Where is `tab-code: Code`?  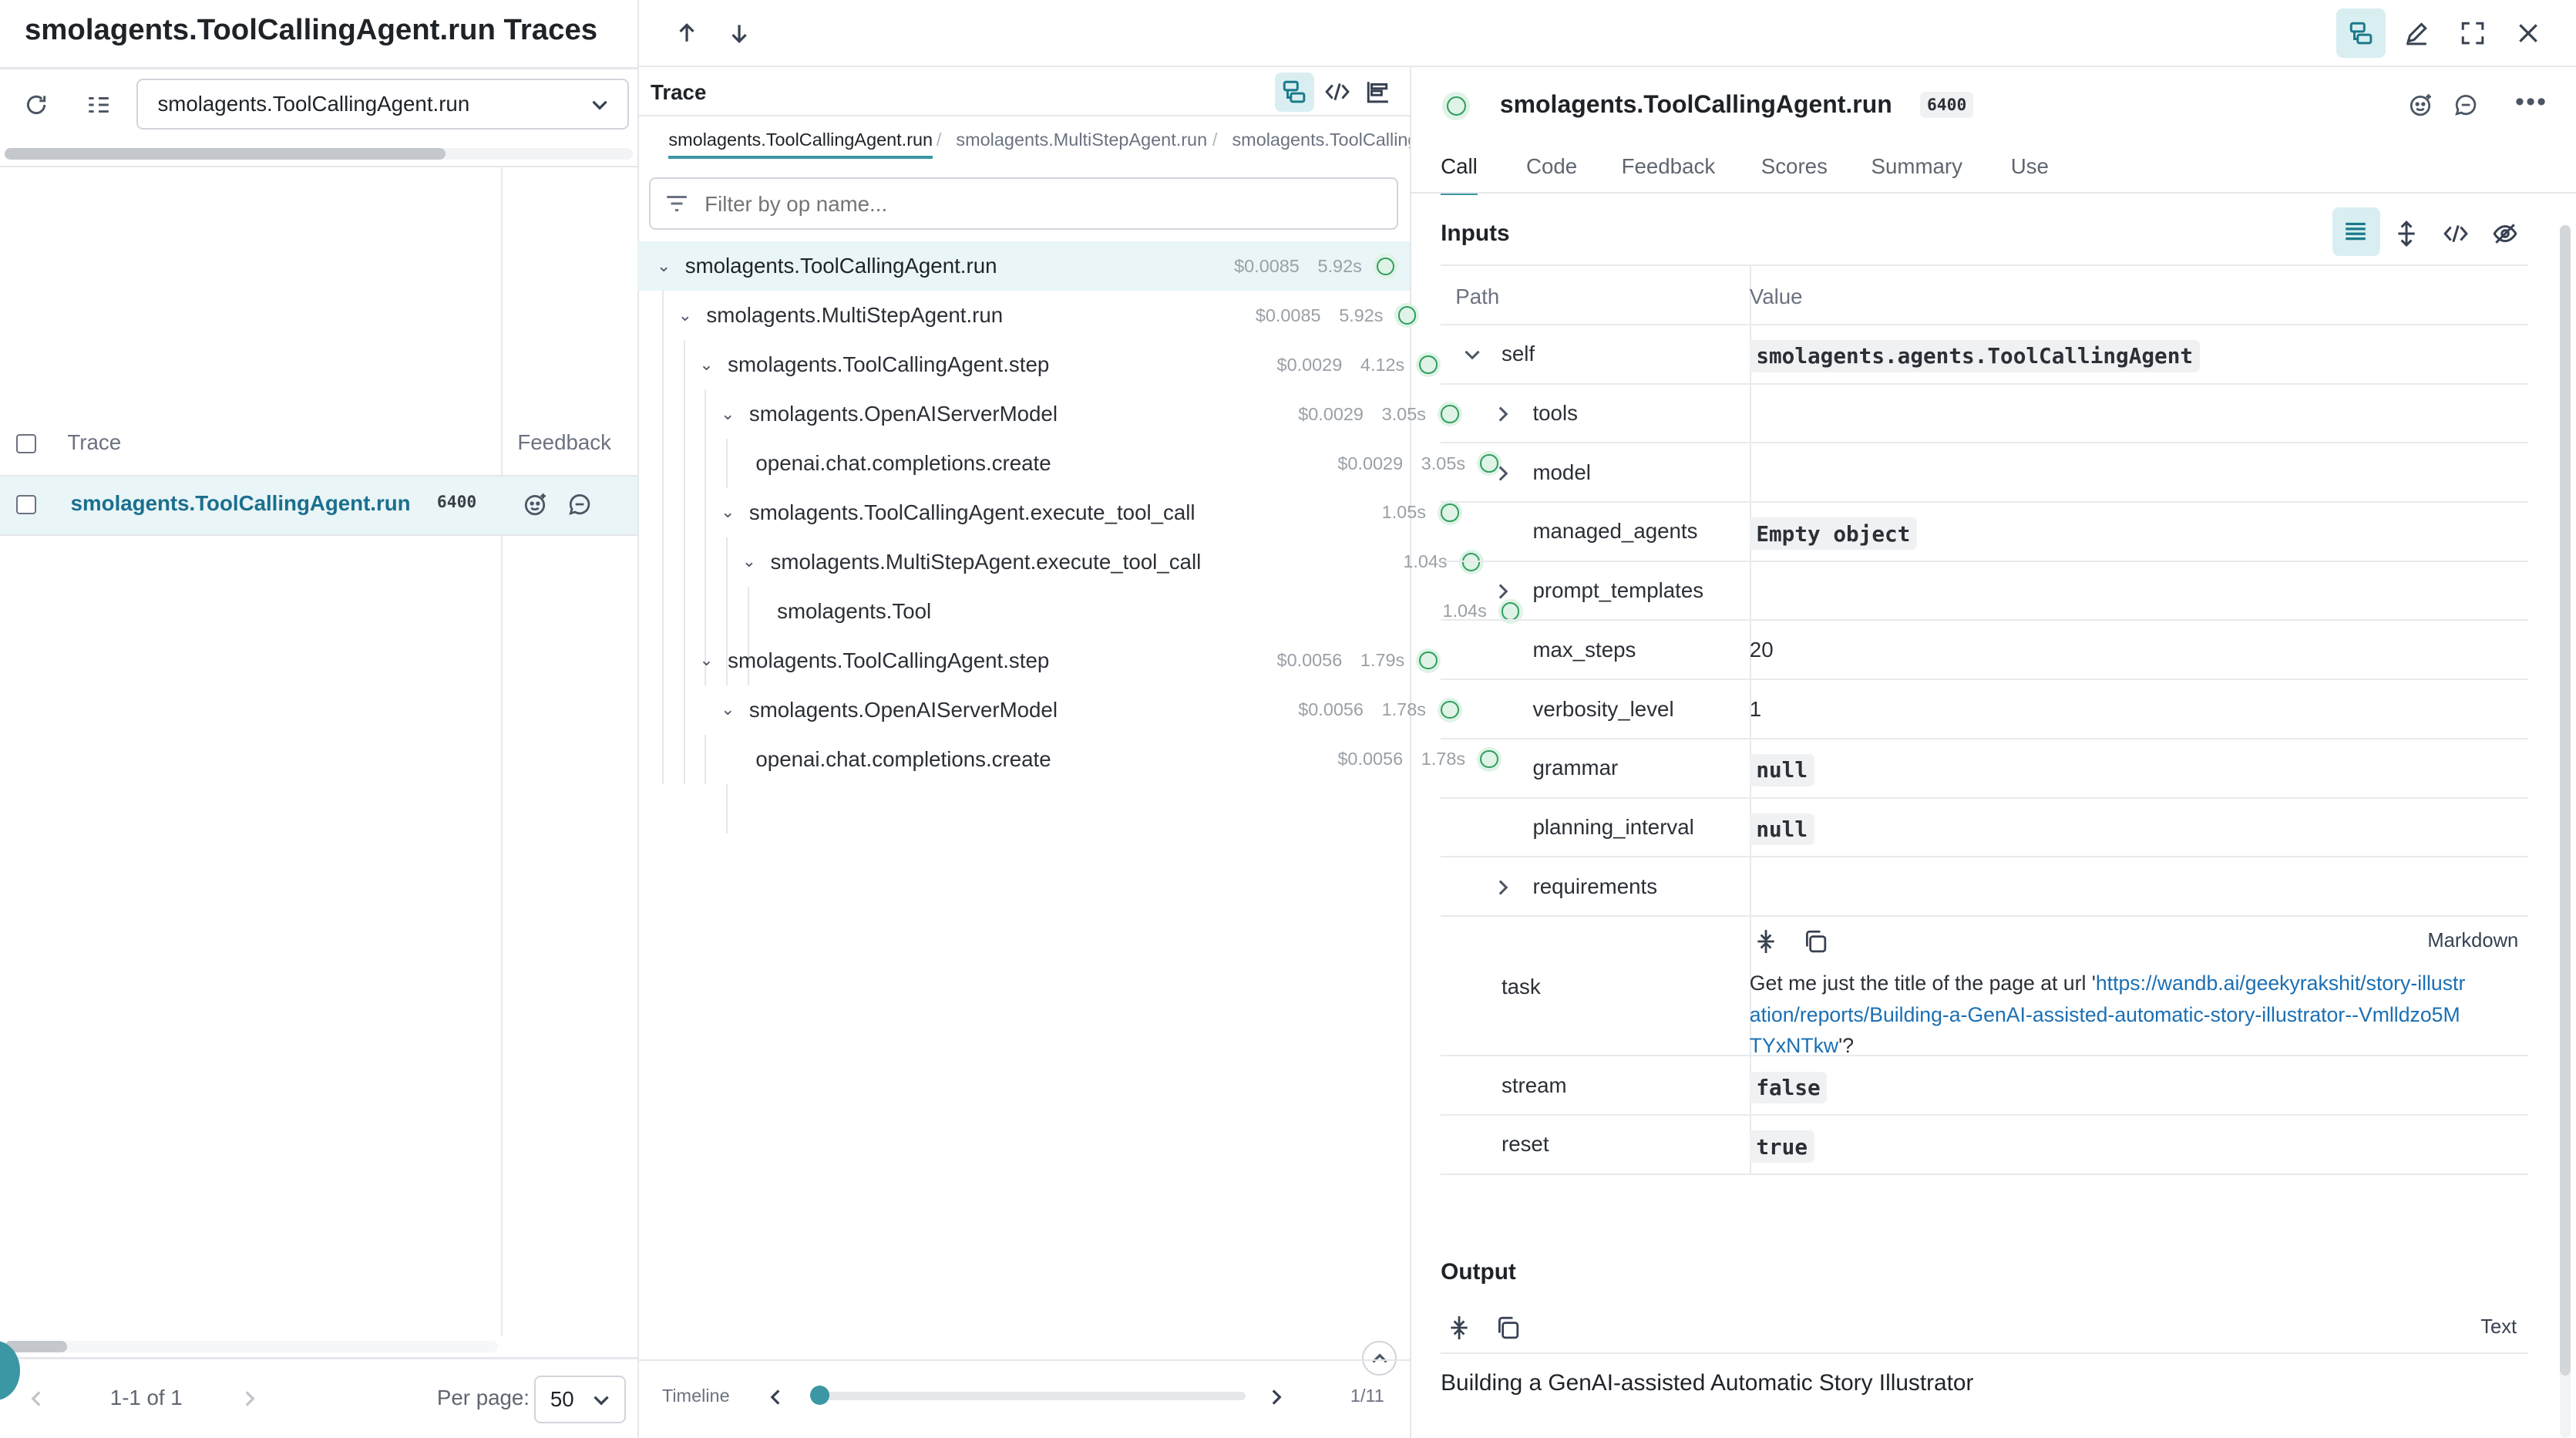 tab-code: Code is located at coordinates (1551, 166).